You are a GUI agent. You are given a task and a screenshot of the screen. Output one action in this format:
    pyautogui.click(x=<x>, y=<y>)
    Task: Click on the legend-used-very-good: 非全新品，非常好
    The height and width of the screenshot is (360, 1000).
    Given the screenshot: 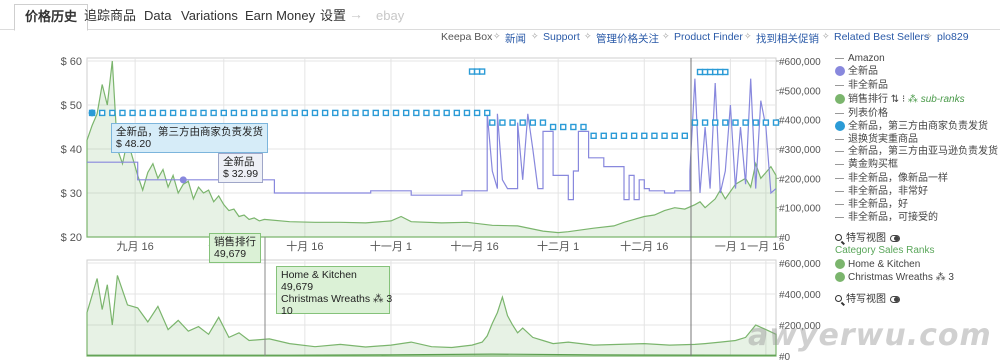 What is the action you would take?
    pyautogui.click(x=881, y=192)
    